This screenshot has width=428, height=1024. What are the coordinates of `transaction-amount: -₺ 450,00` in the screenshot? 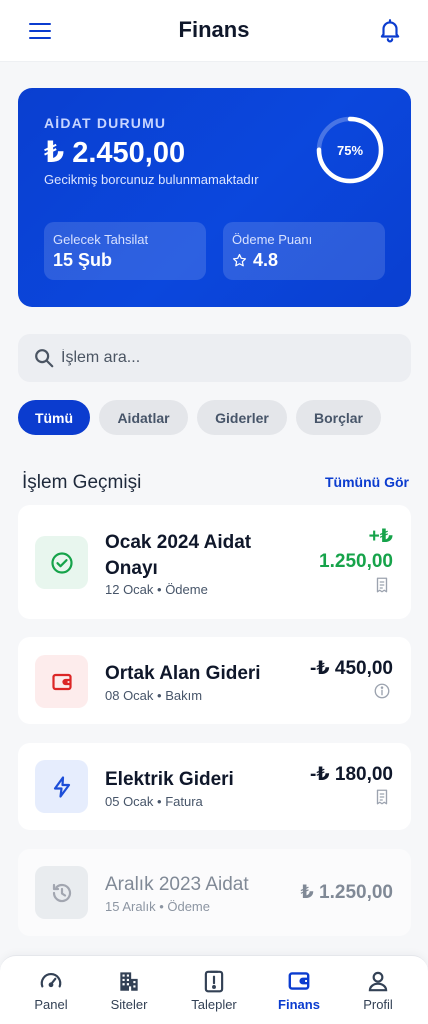 It's located at (351, 668).